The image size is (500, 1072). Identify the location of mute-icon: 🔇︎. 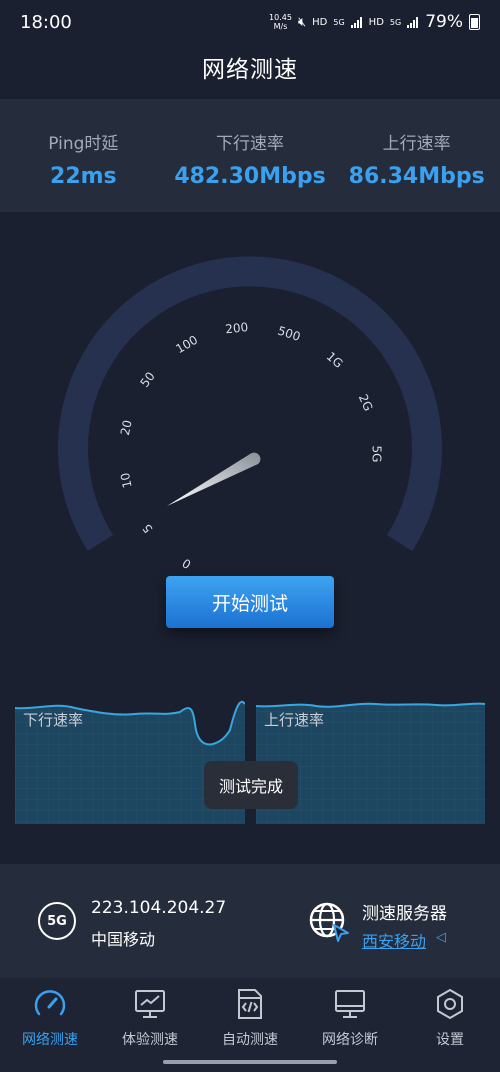
(302, 22).